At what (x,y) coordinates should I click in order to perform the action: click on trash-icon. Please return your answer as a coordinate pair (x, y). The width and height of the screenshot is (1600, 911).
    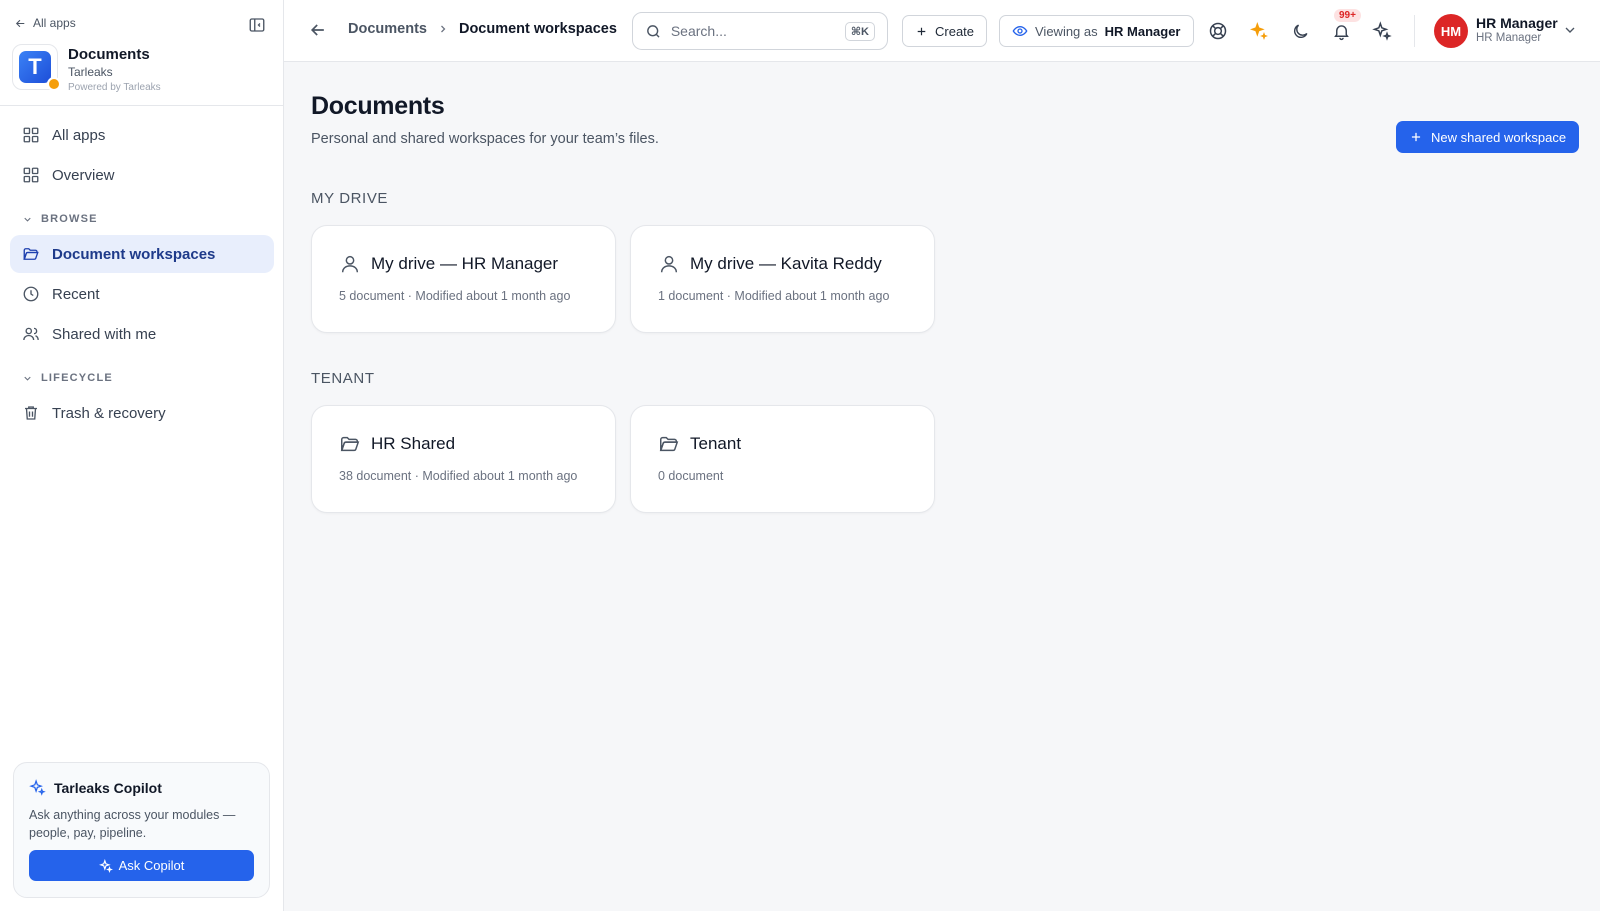
    Looking at the image, I should click on (31, 413).